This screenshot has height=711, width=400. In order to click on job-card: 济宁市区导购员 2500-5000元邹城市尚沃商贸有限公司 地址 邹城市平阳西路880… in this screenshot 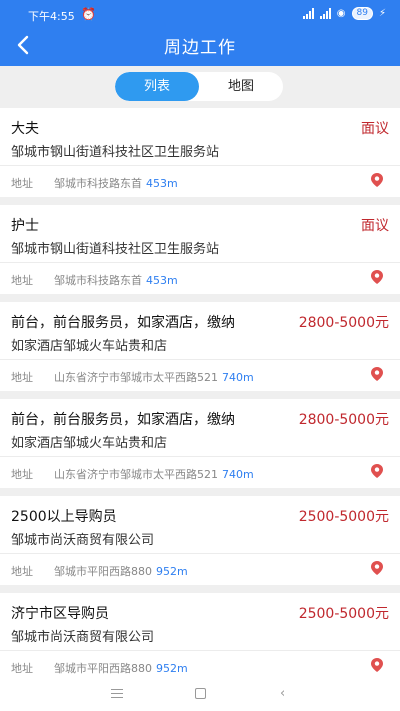, I will do `click(200, 635)`.